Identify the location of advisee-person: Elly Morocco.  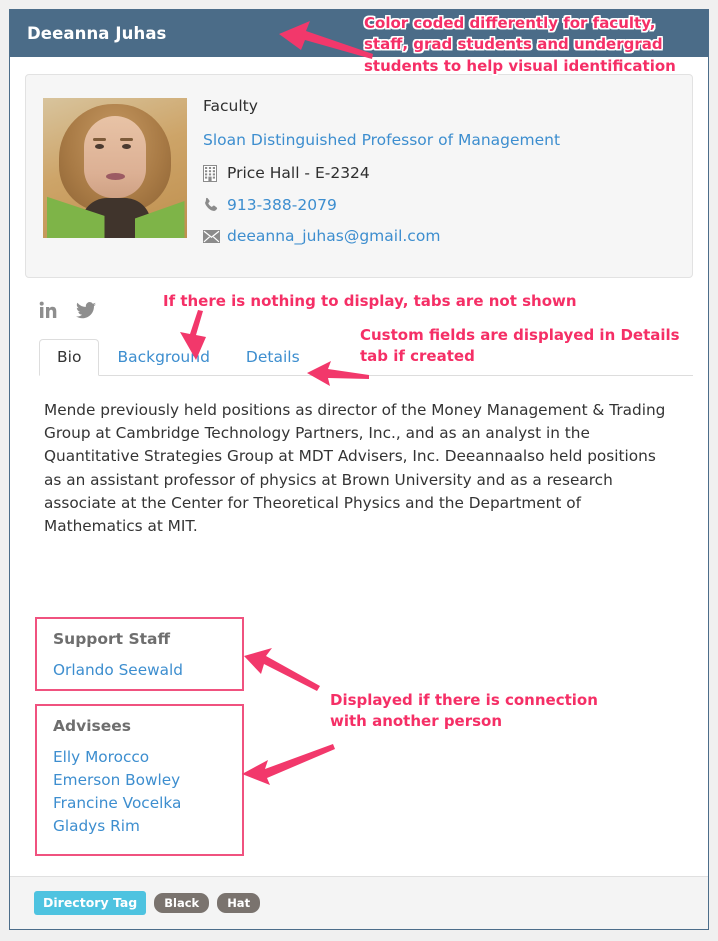
(147, 757).